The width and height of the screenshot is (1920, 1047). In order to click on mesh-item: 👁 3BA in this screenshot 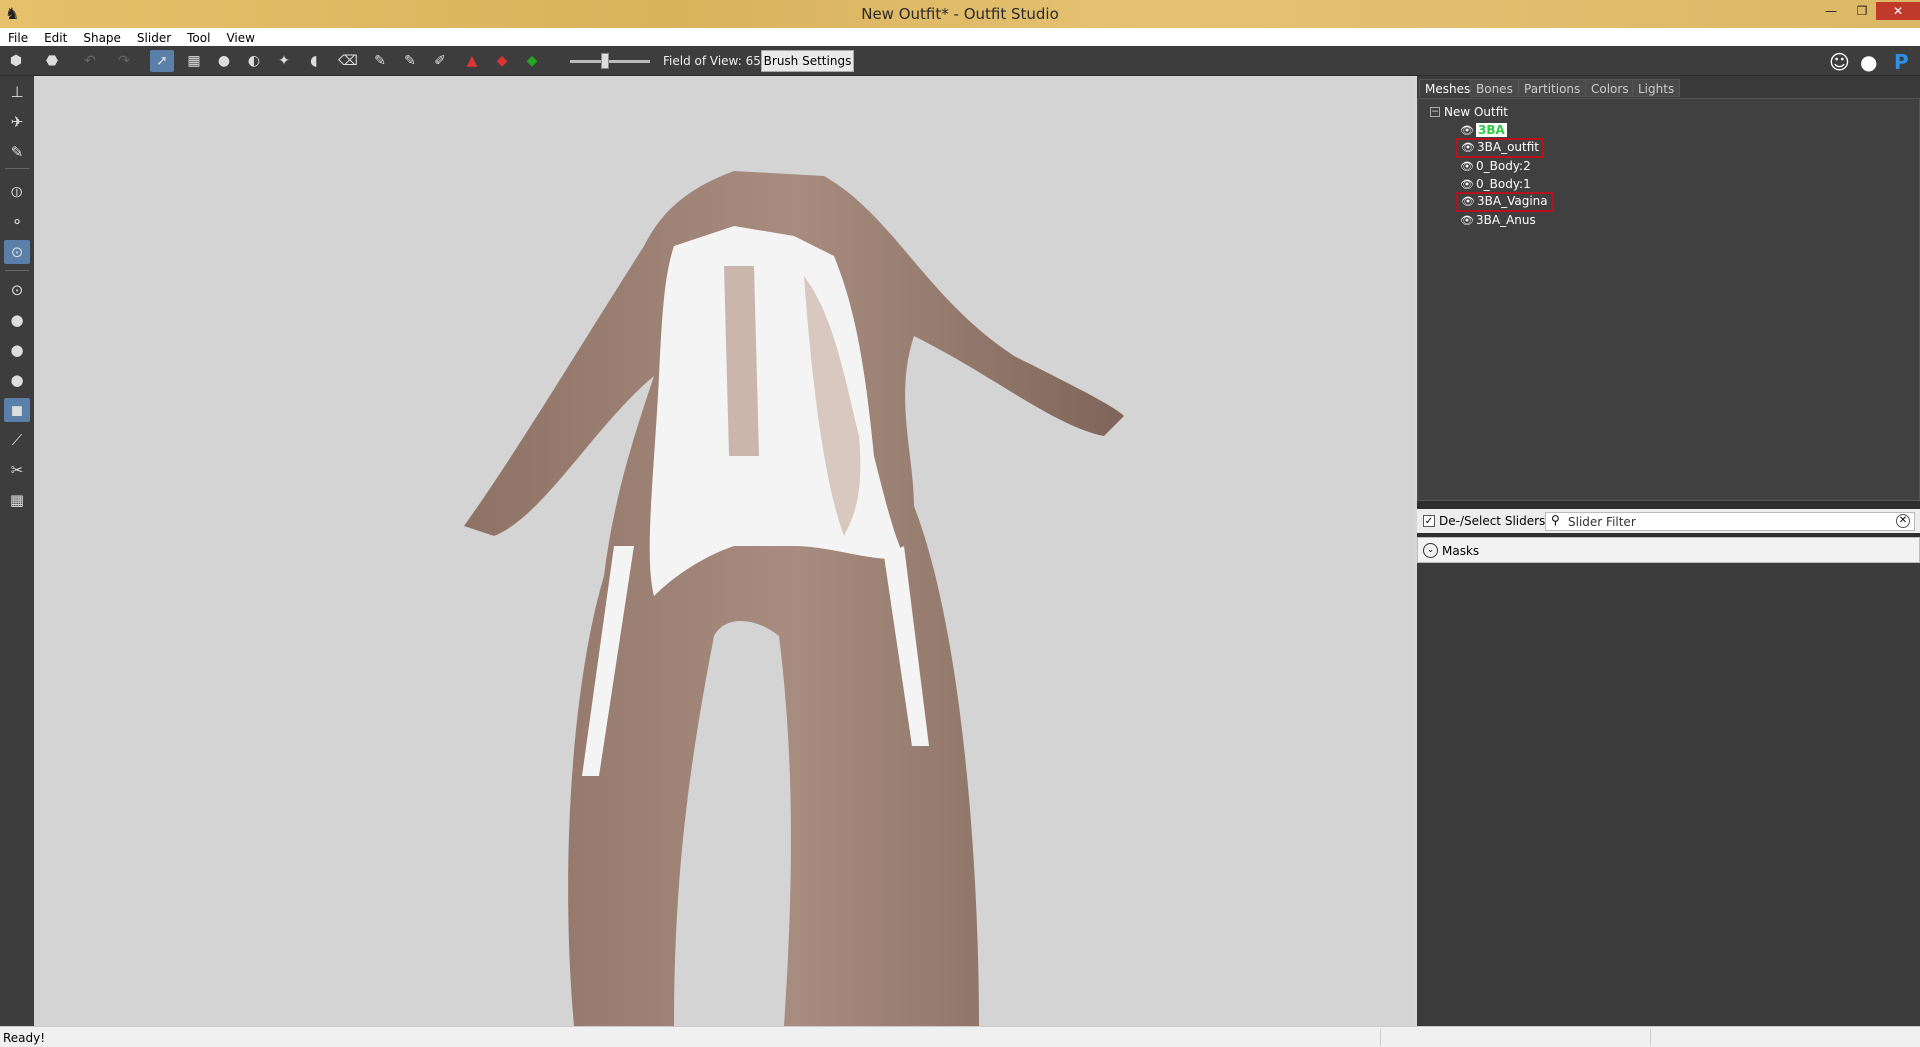, I will do `click(1483, 130)`.